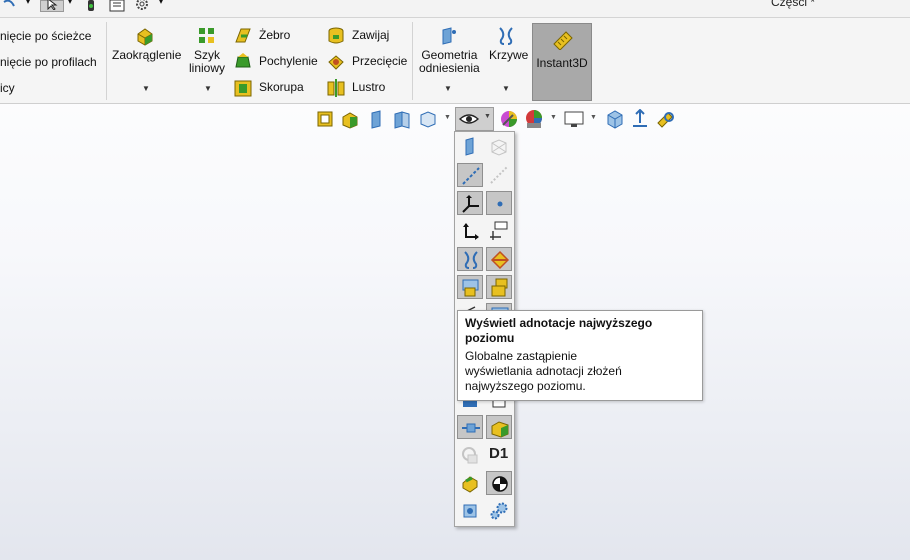 The height and width of the screenshot is (560, 910). I want to click on fillet-dropdown-icon: ▼, so click(146, 88).